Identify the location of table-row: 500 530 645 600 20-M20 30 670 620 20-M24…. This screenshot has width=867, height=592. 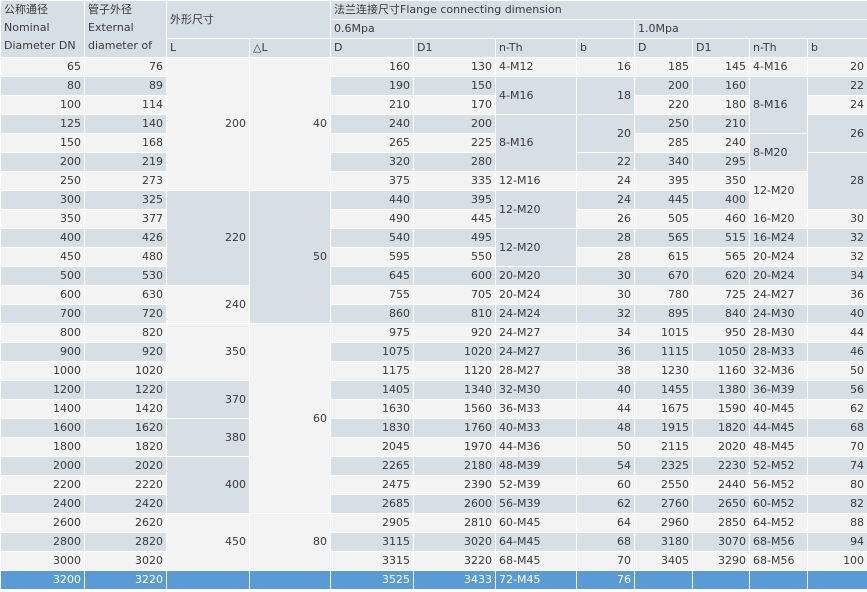
(433, 276).